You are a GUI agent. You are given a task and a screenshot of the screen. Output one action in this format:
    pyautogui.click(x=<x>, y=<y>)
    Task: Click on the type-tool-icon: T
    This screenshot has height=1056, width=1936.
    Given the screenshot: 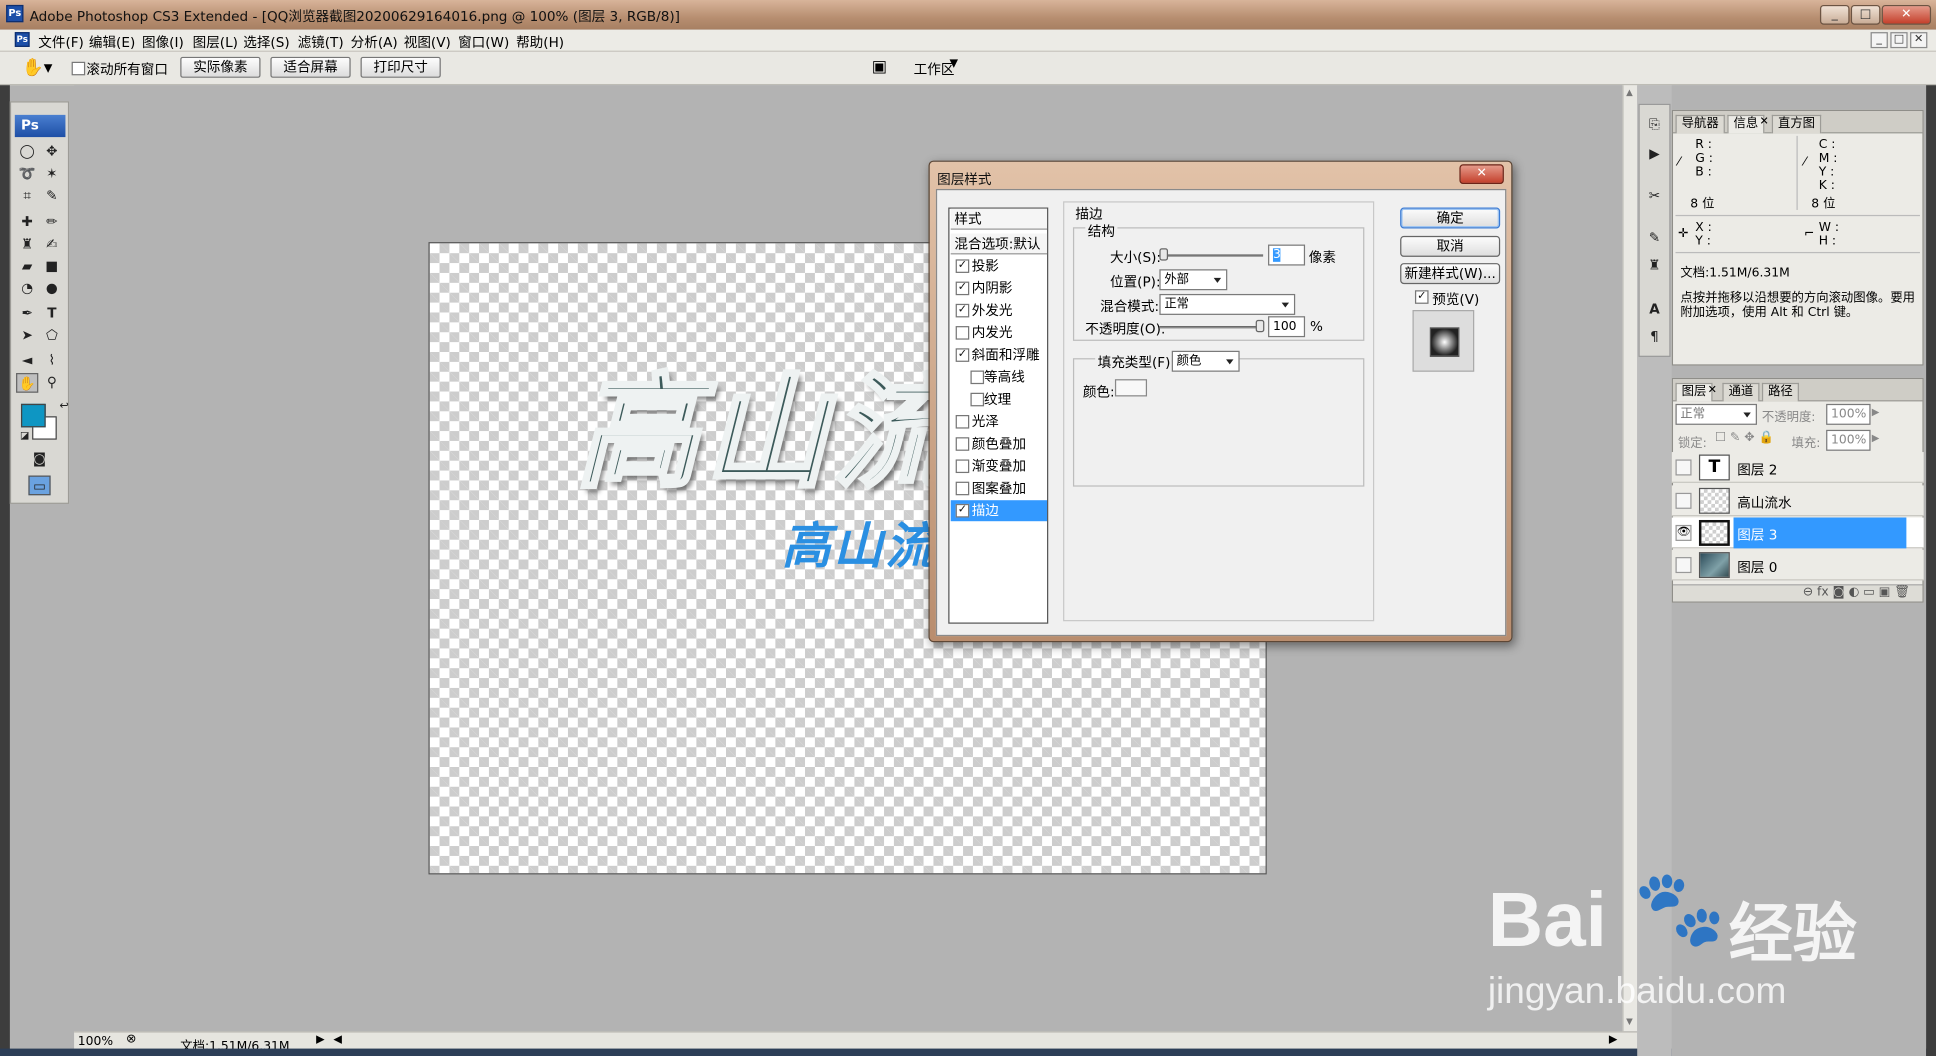 What is the action you would take?
    pyautogui.click(x=52, y=314)
    